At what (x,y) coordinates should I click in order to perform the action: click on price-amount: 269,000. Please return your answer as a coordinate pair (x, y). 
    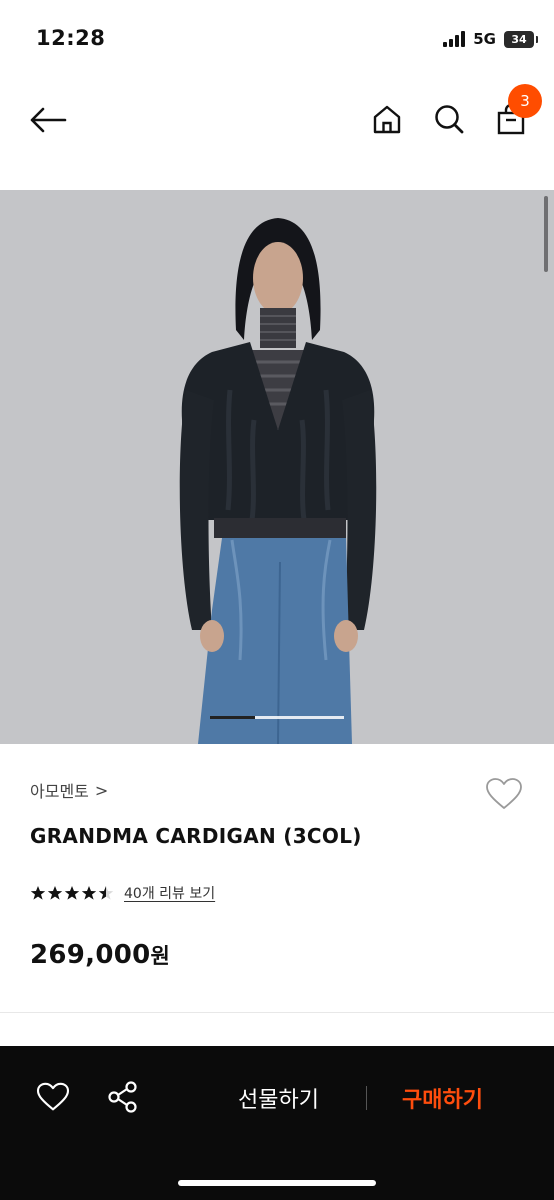
    Looking at the image, I should click on (90, 955).